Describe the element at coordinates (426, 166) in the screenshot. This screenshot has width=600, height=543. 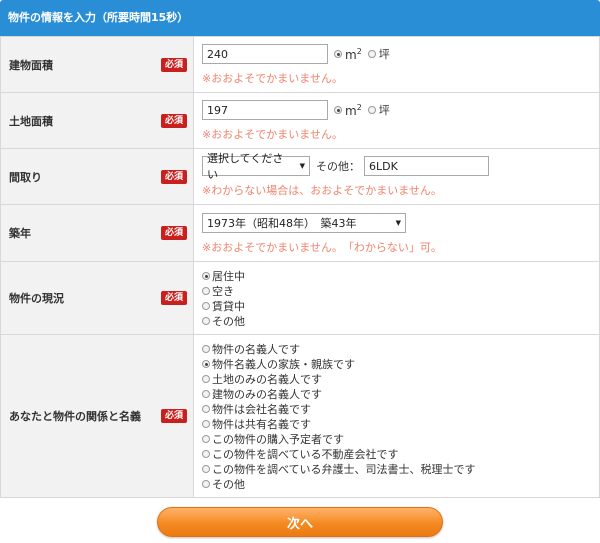
I see `layout-other-input` at that location.